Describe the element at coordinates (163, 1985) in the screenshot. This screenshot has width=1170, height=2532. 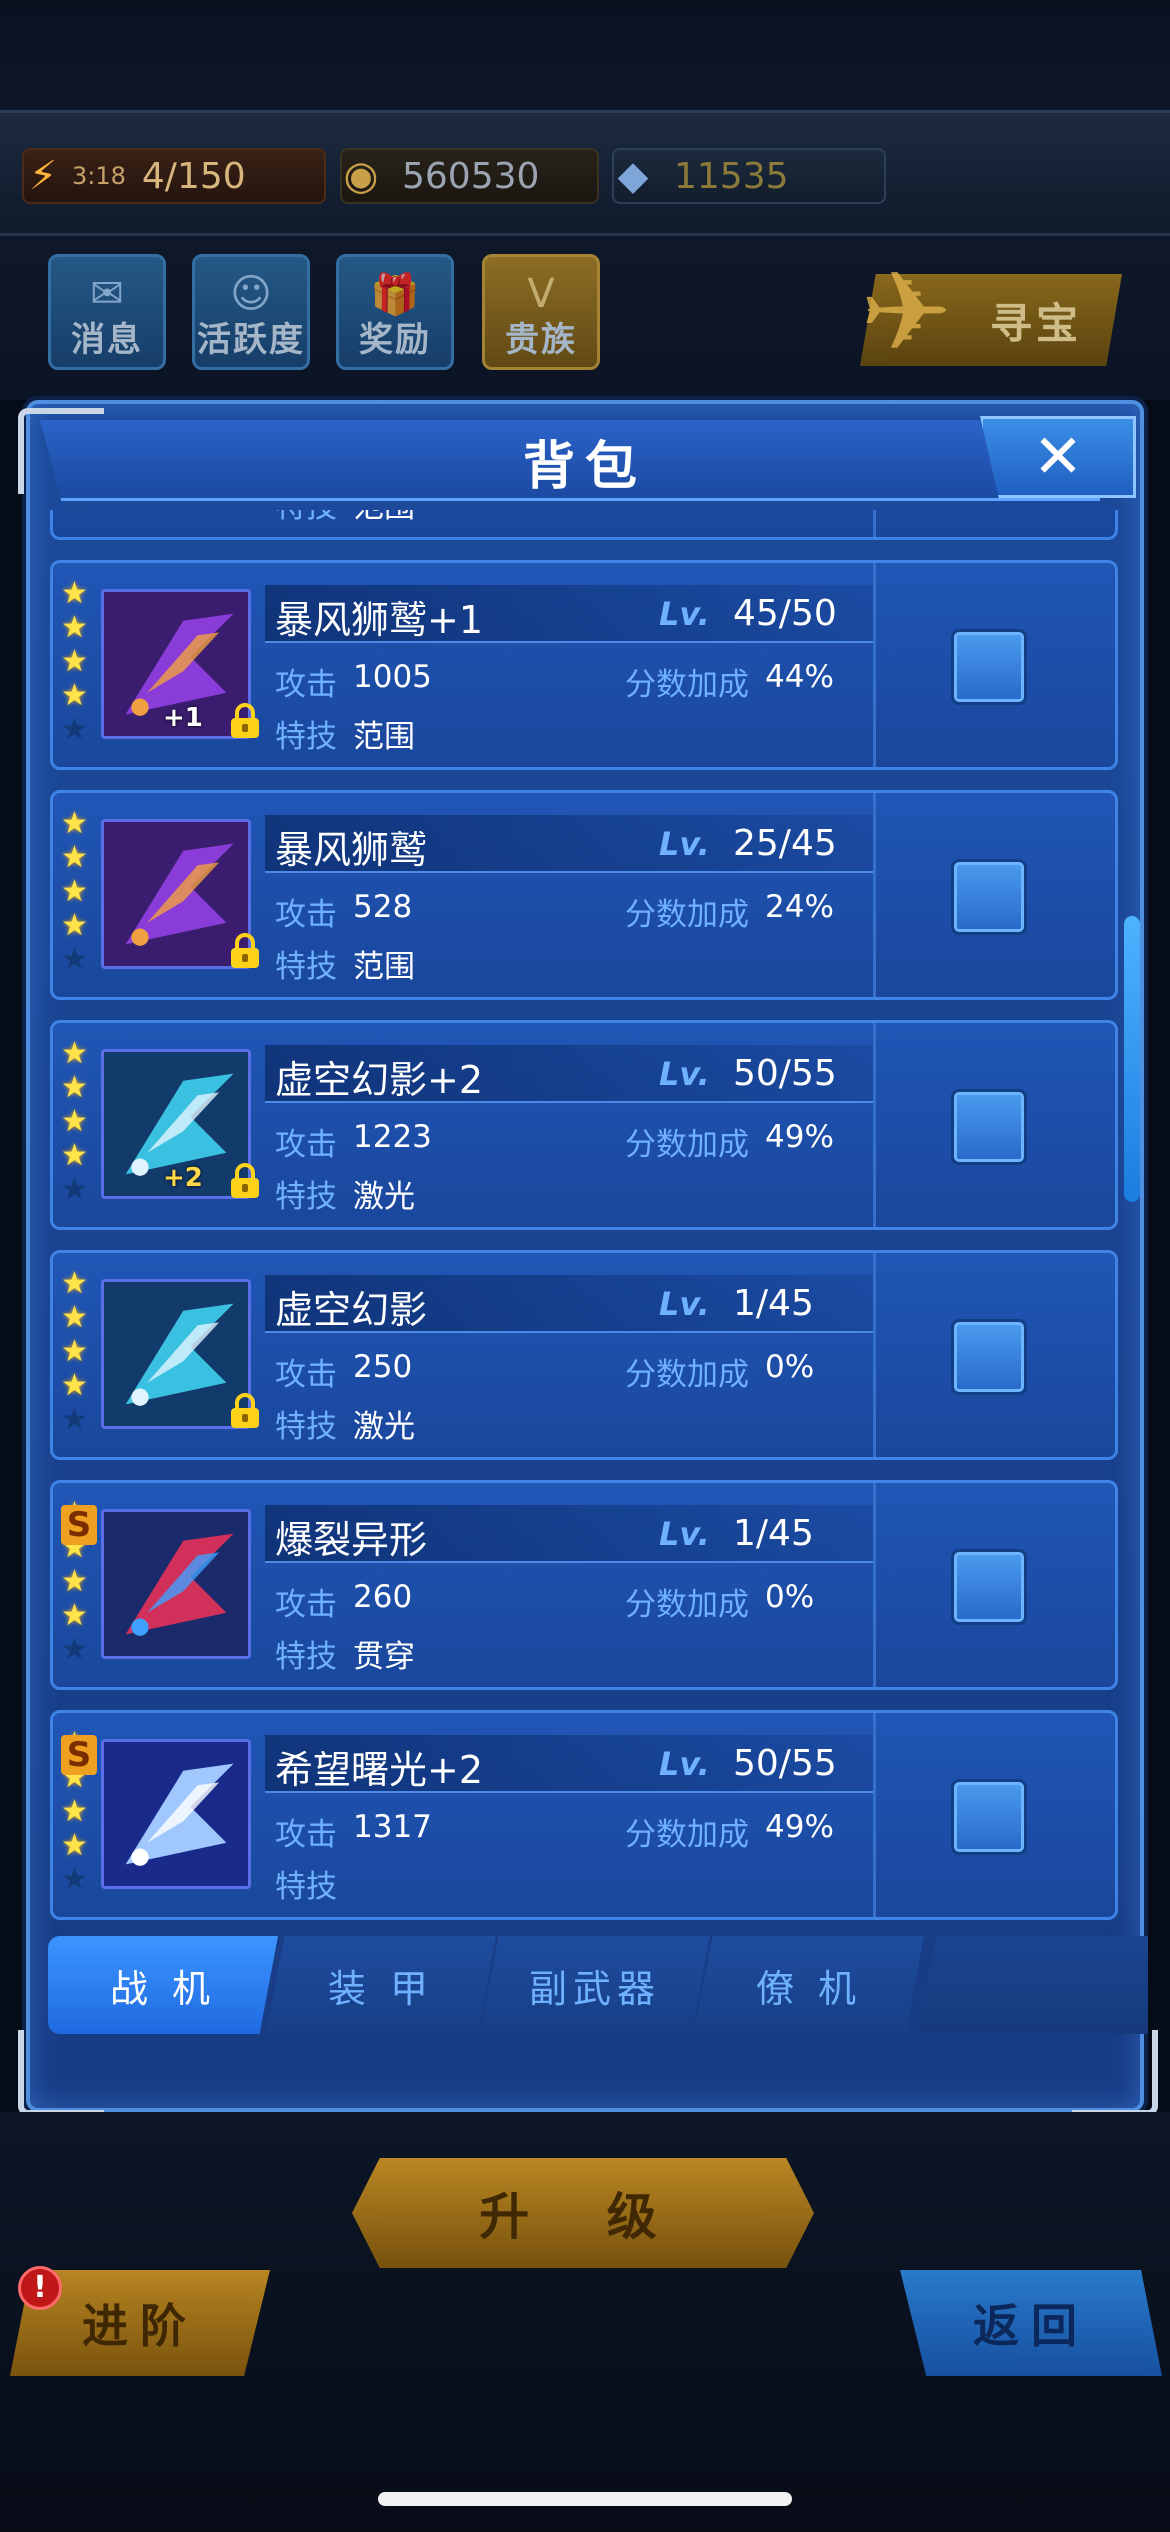
I see `tab-fighter: 战 机` at that location.